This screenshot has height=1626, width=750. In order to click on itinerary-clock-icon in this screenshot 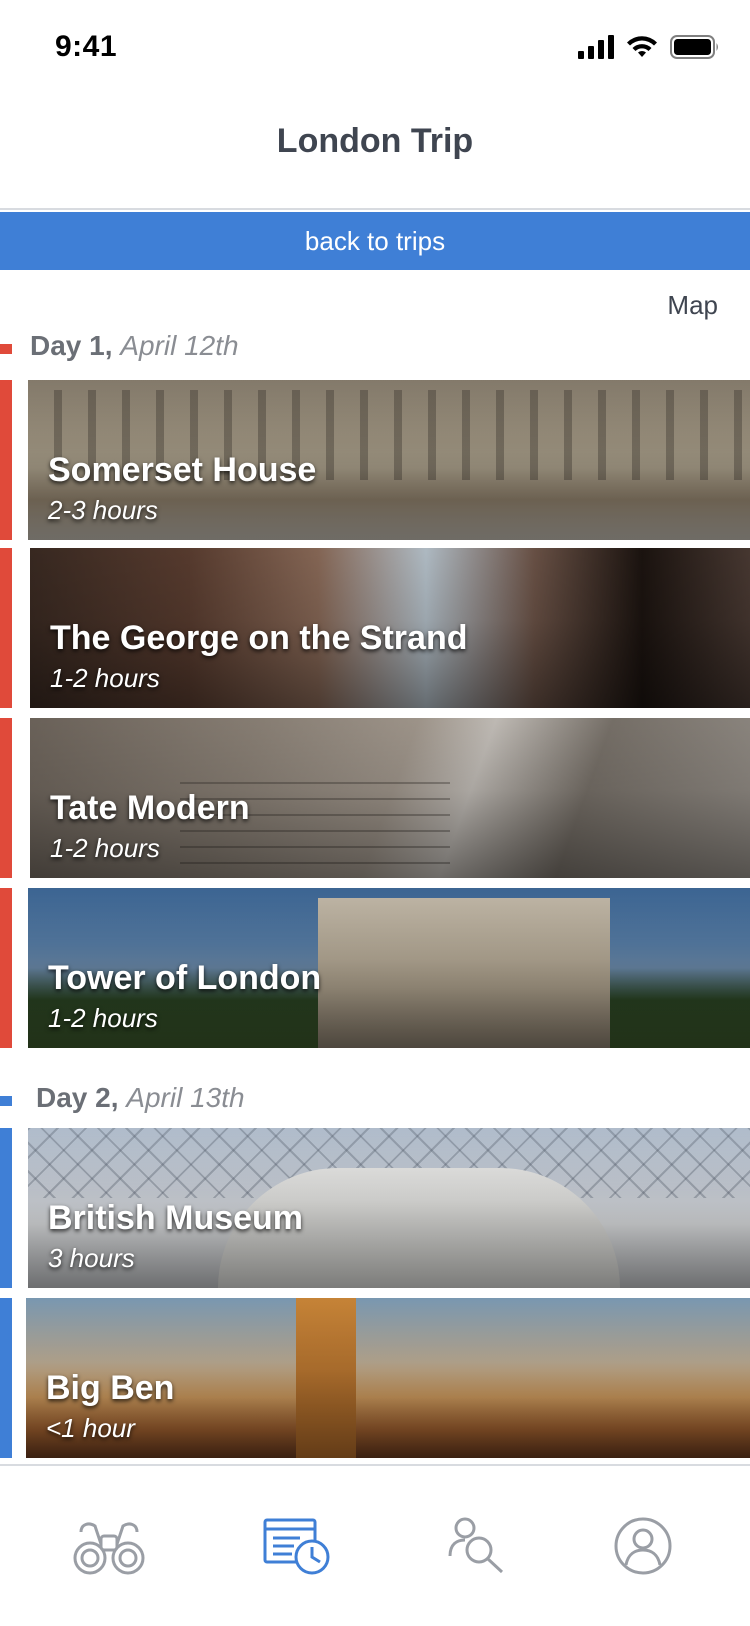, I will do `click(296, 1546)`.